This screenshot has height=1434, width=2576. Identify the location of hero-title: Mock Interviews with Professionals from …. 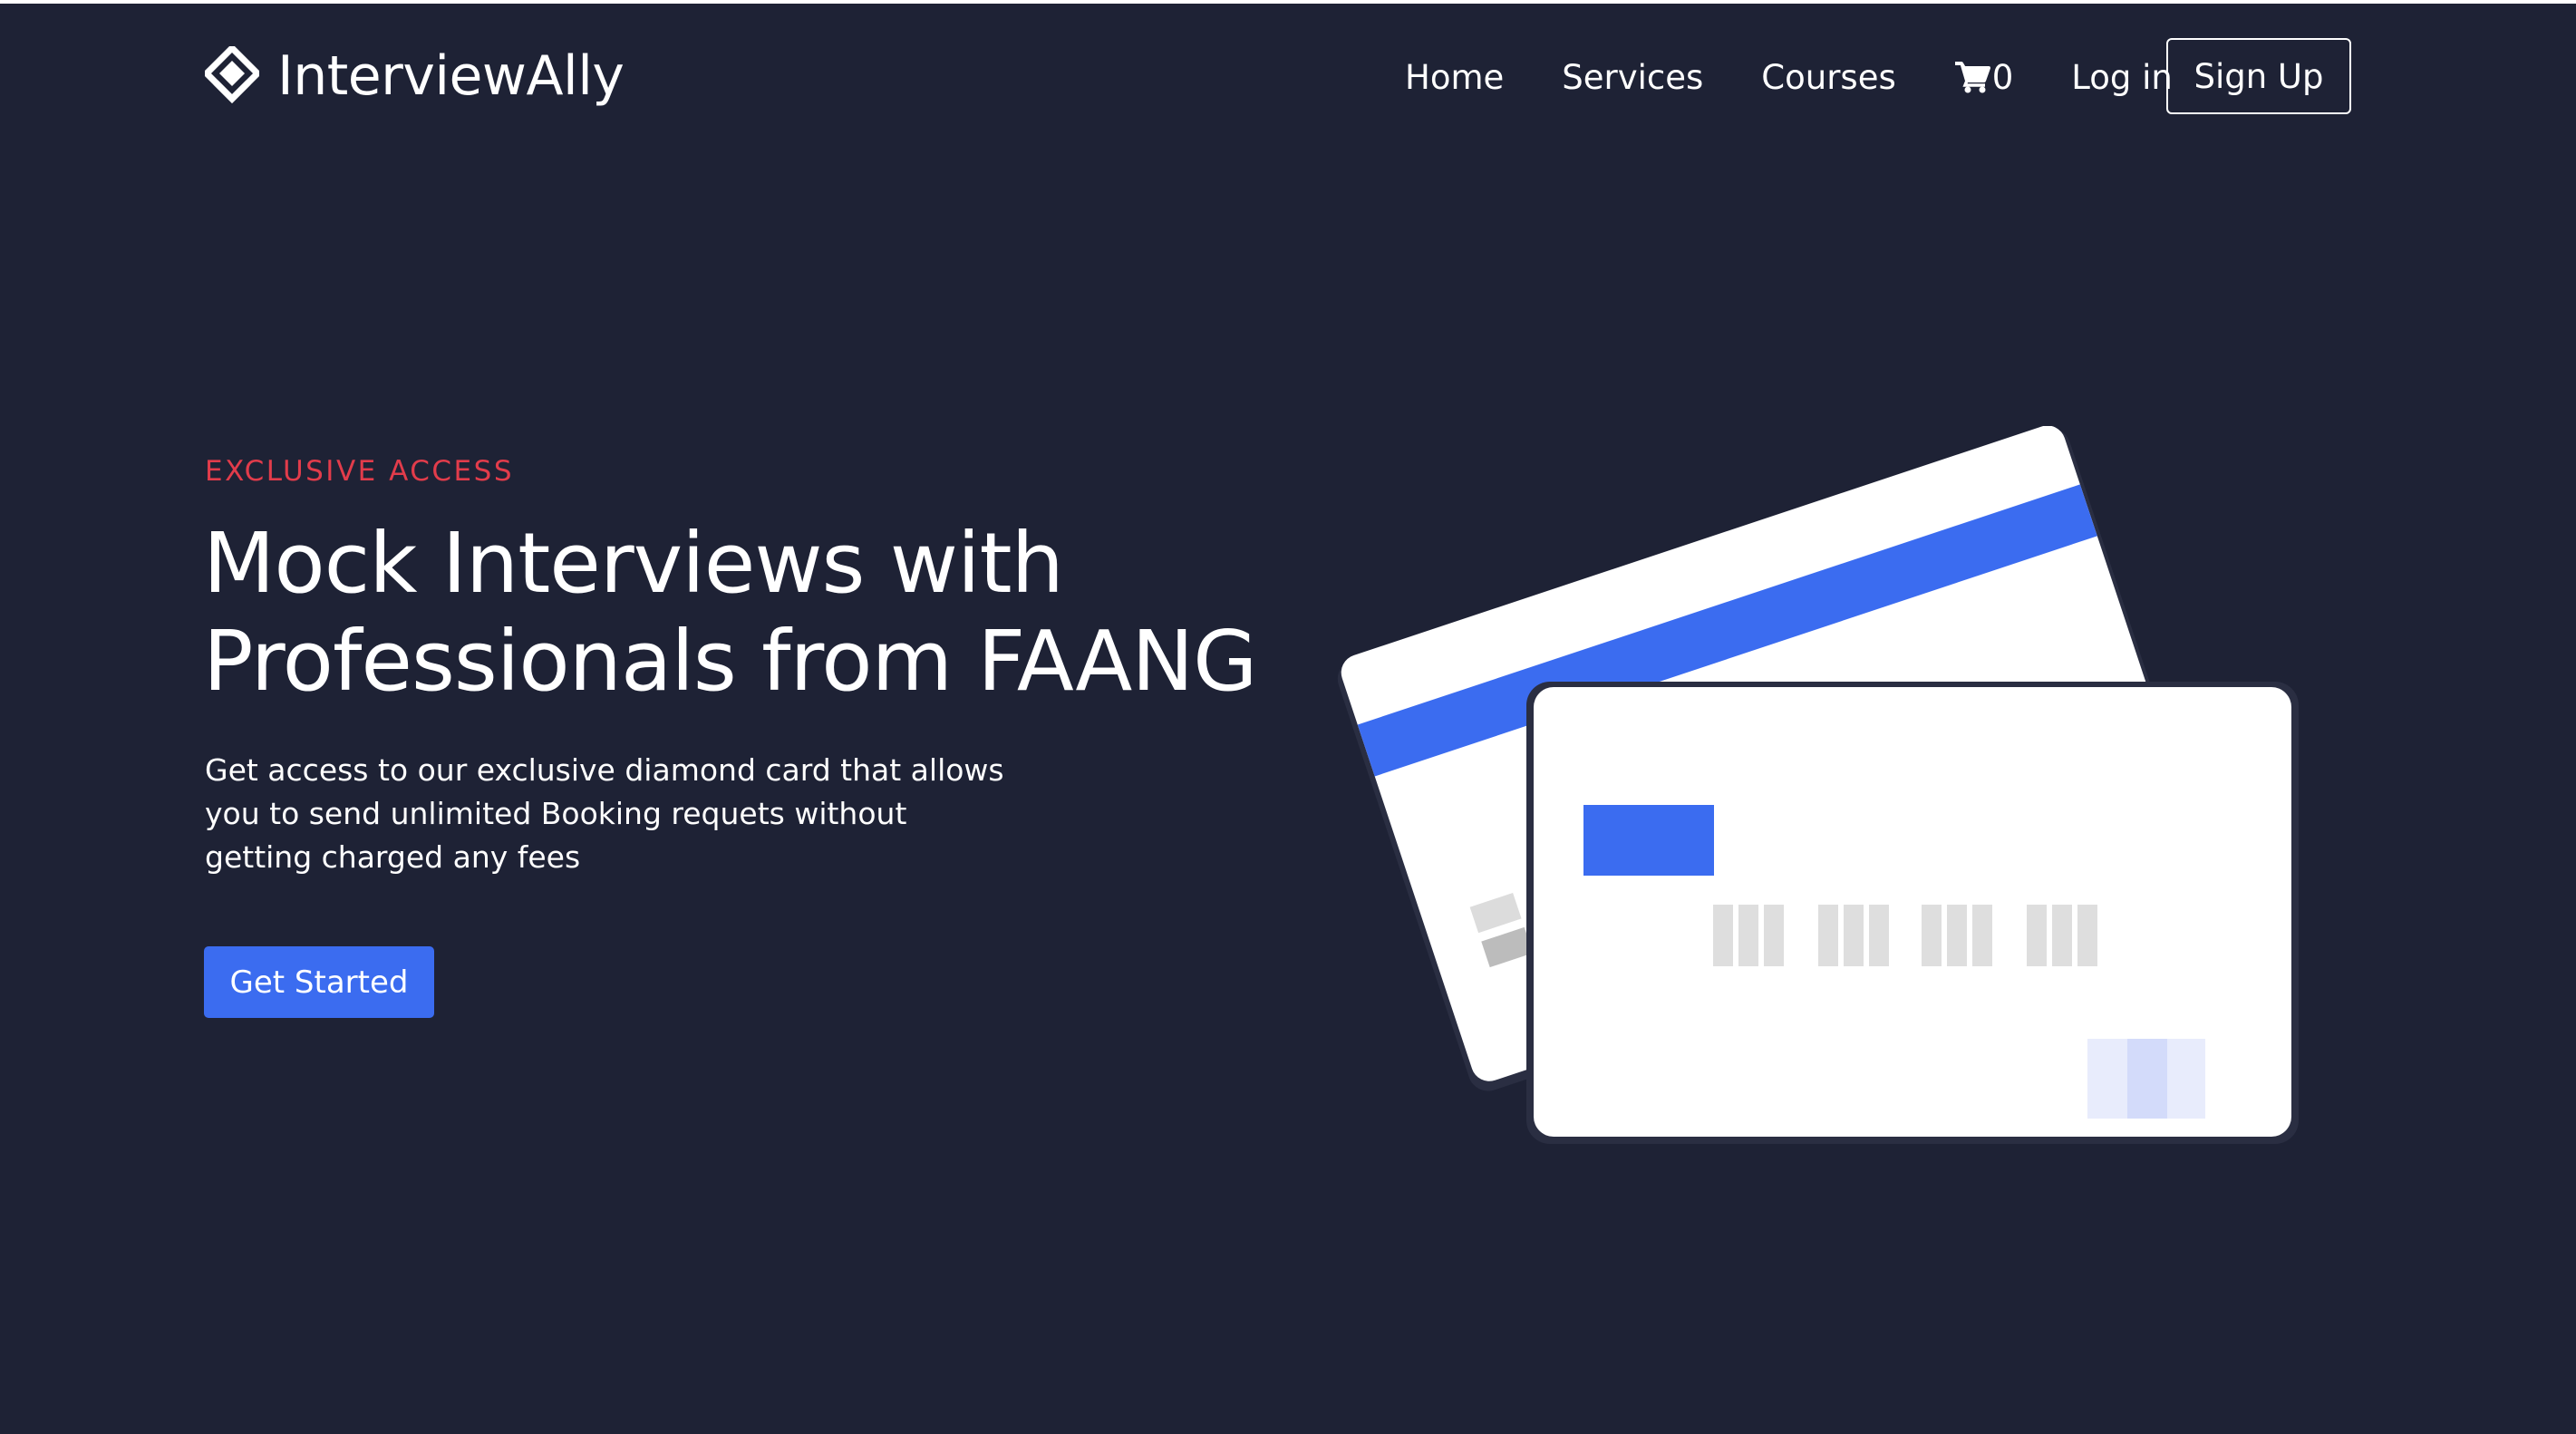
(730, 612).